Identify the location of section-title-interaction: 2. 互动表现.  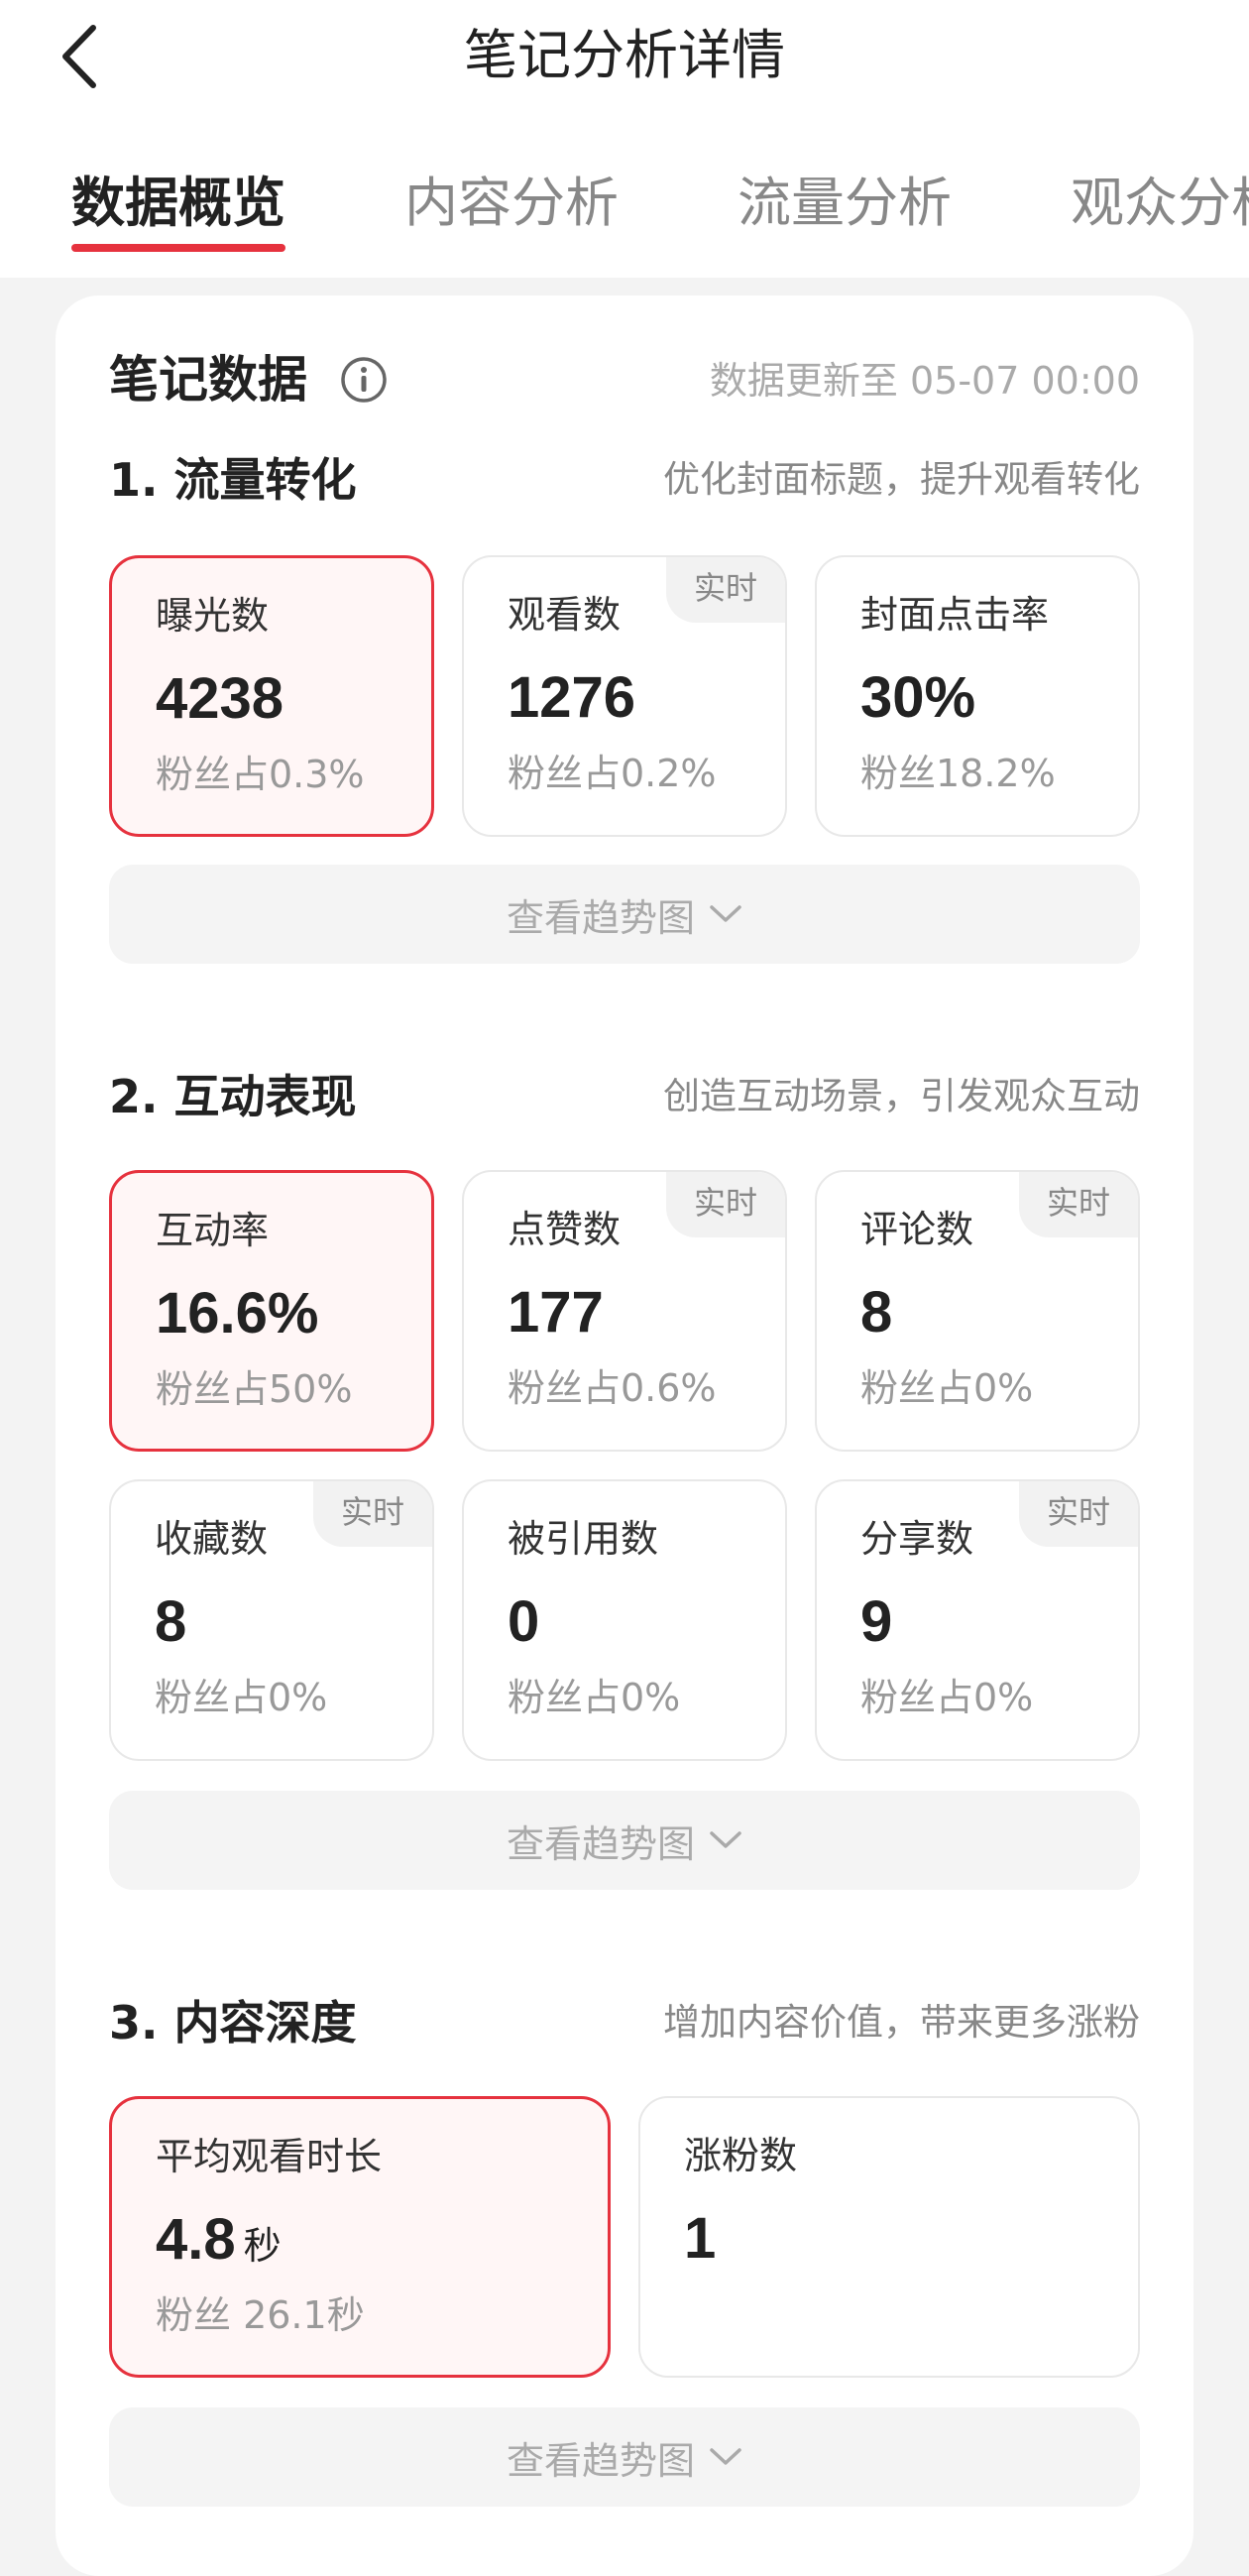
(233, 1096).